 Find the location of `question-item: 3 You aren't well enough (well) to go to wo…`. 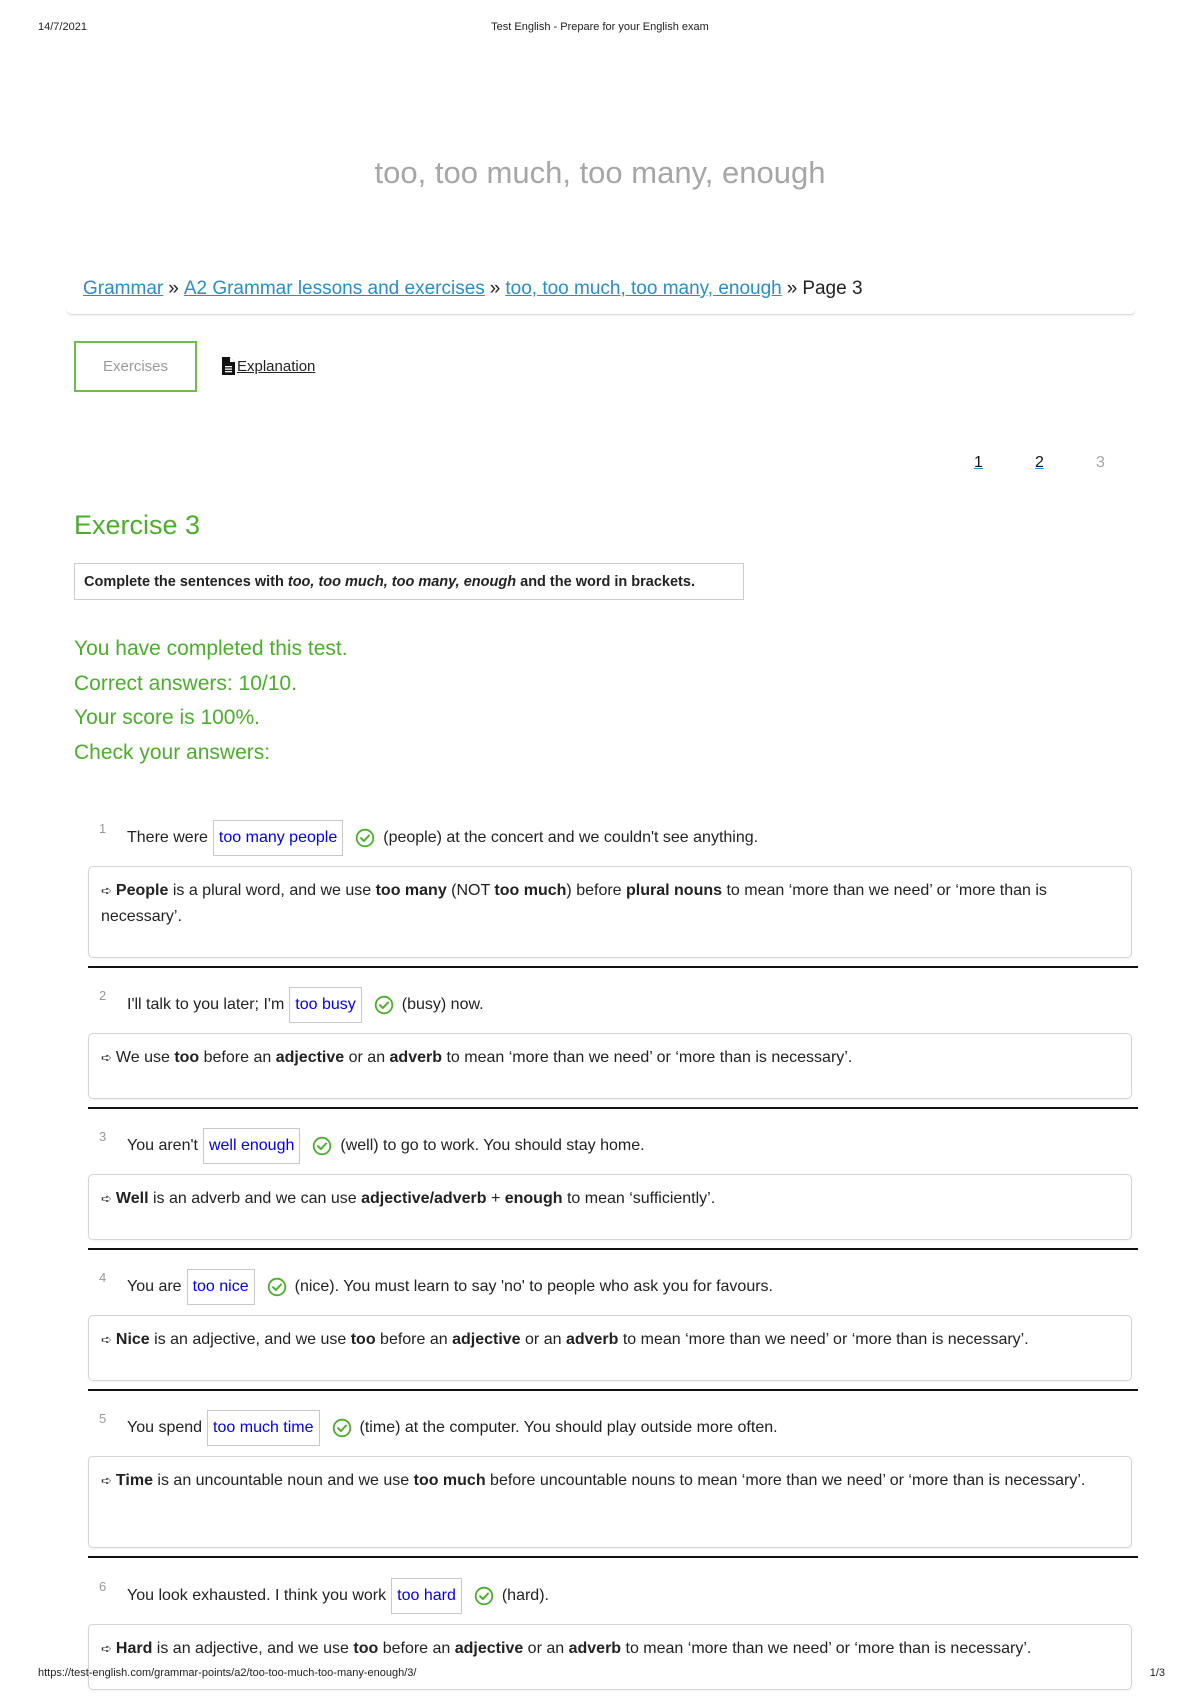

question-item: 3 You aren't well enough (well) to go to wo… is located at coordinates (613, 1183).